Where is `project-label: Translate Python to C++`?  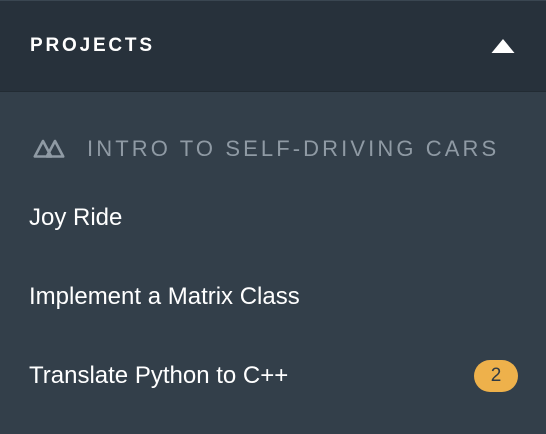
project-label: Translate Python to C++ is located at coordinates (159, 375).